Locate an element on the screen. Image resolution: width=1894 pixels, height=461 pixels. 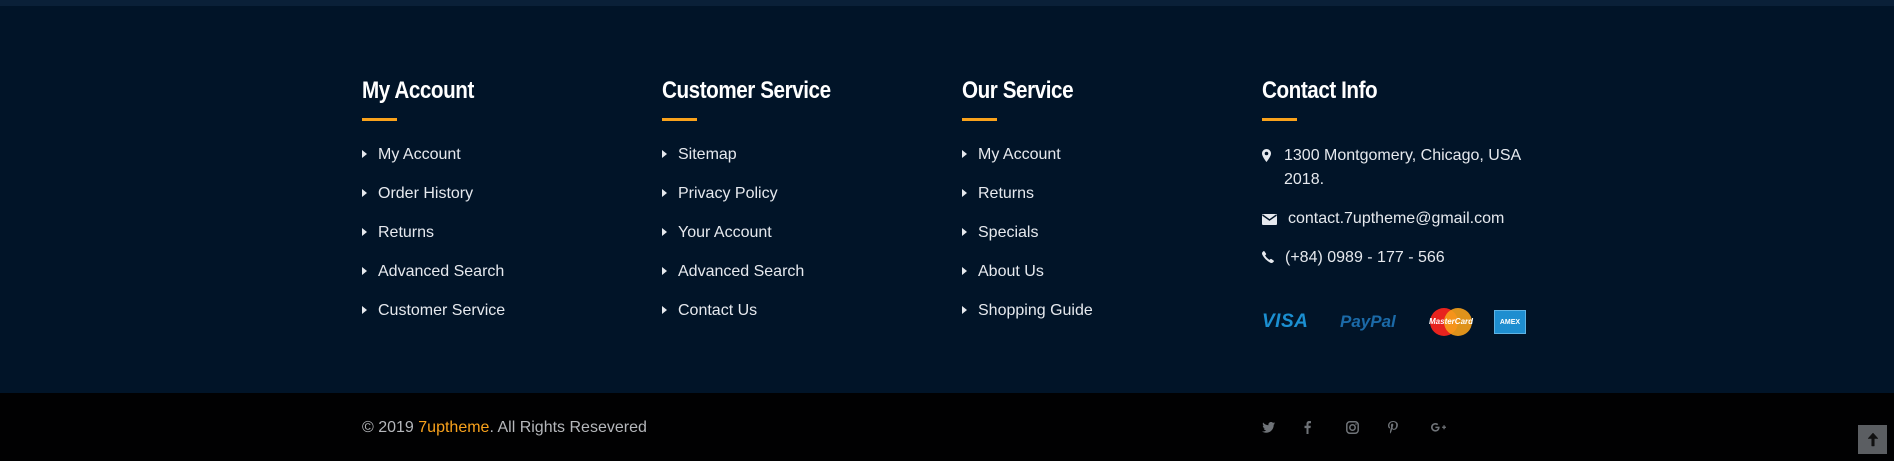
copyright-text: © 2019 7uptheme. All Rights Resevered is located at coordinates (504, 428).